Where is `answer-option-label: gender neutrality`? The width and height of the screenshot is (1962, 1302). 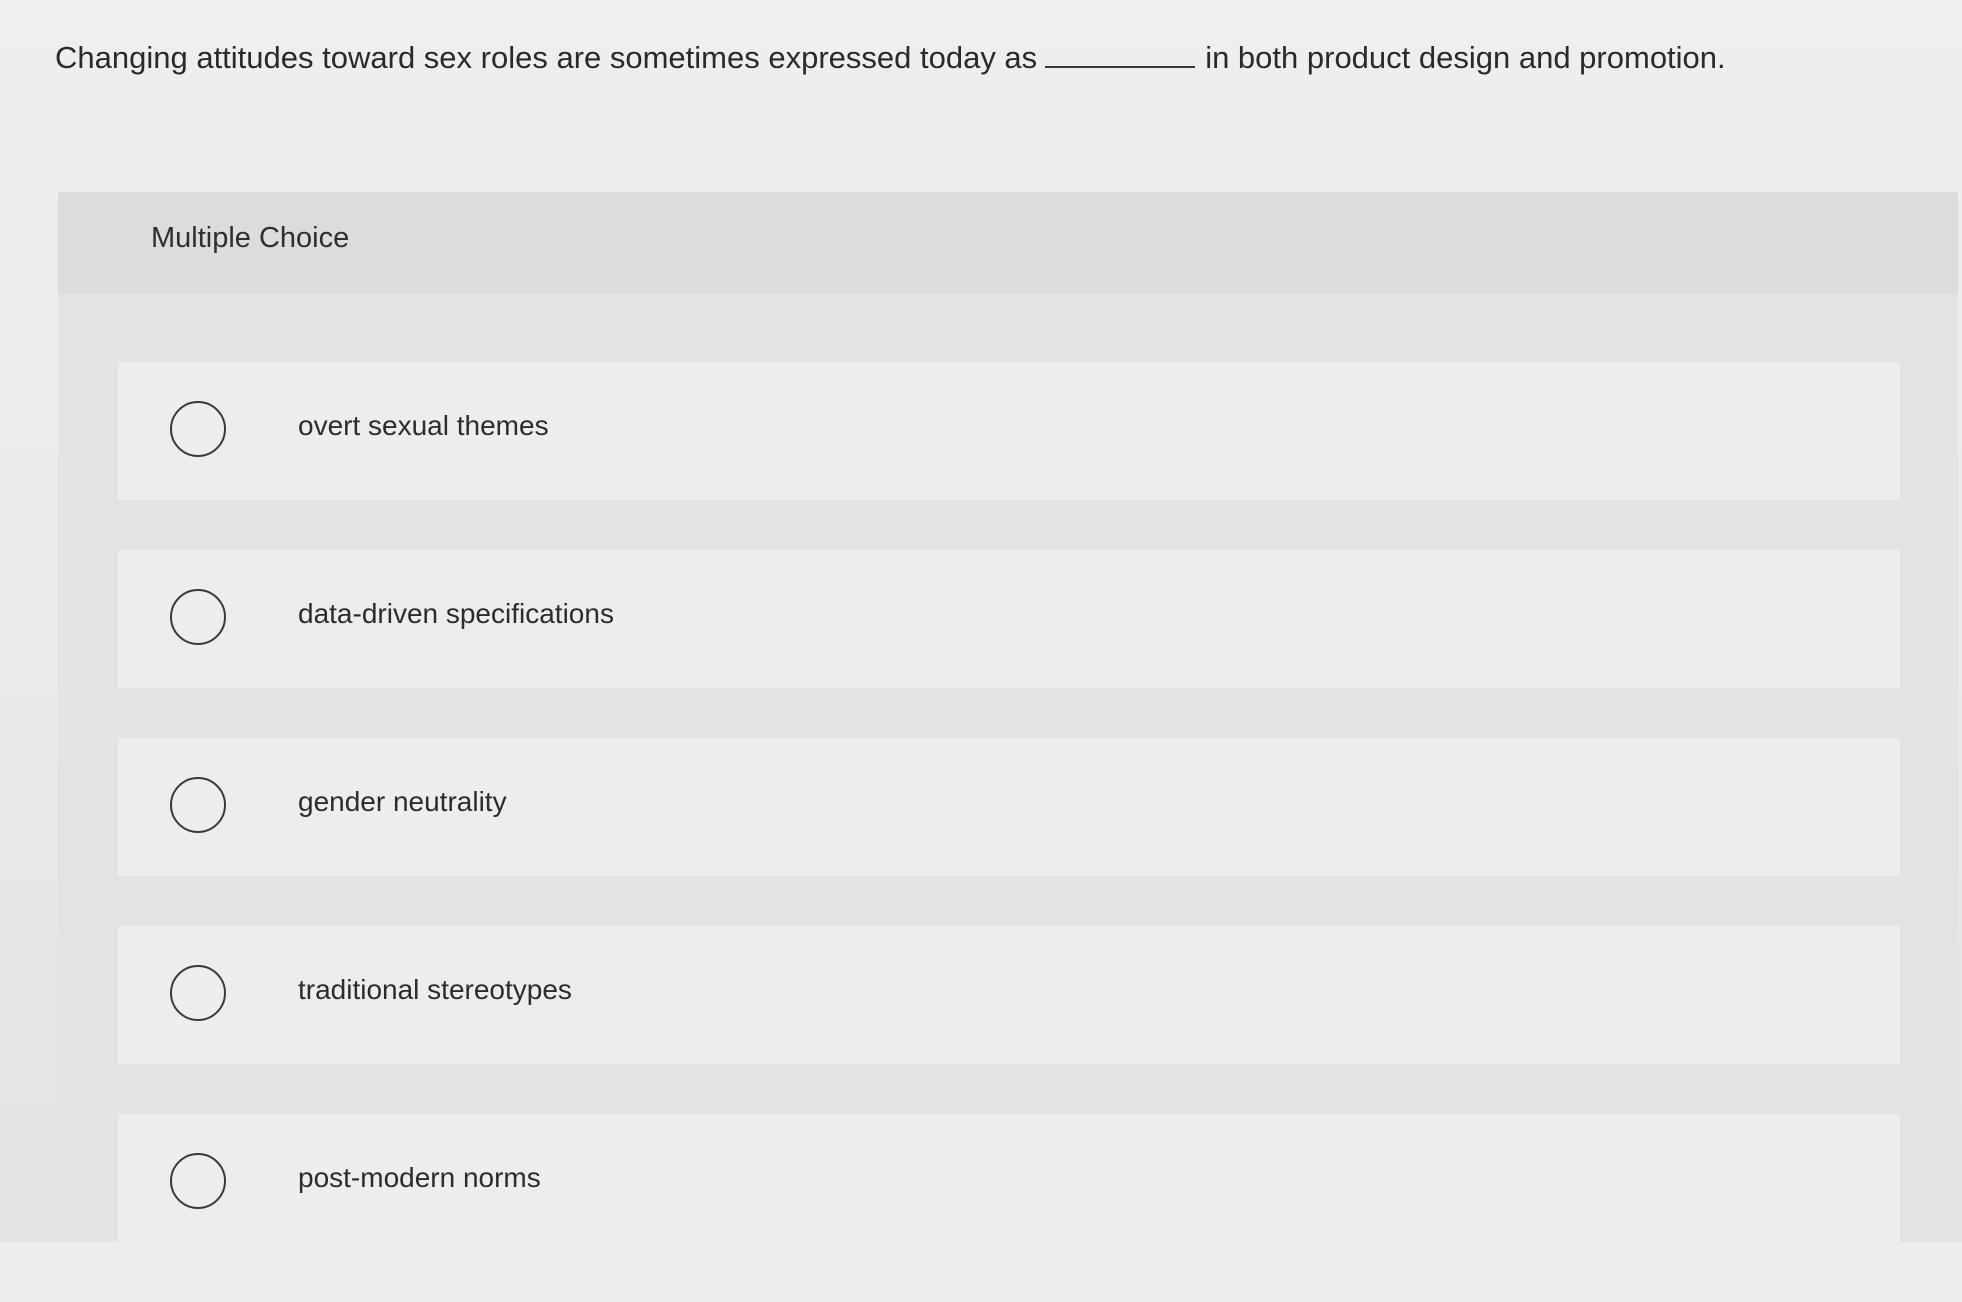 answer-option-label: gender neutrality is located at coordinates (402, 801).